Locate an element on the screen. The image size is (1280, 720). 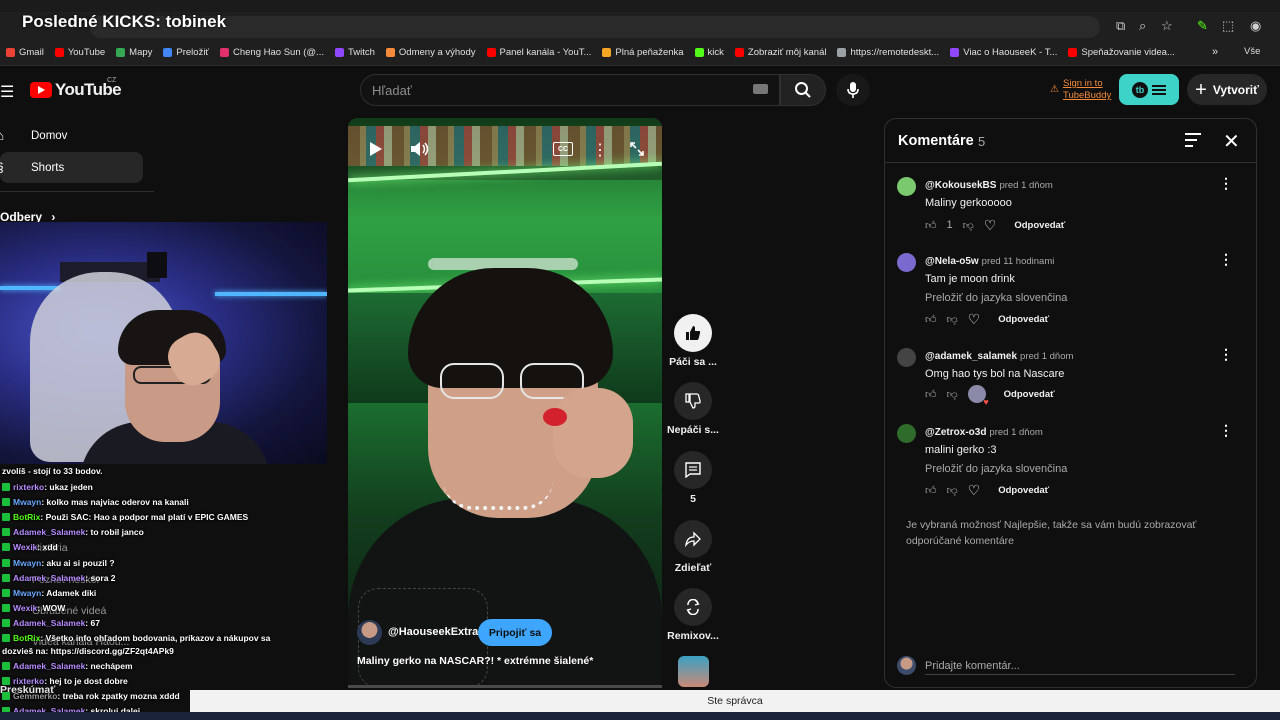
voice-search-button is located at coordinates (853, 90).